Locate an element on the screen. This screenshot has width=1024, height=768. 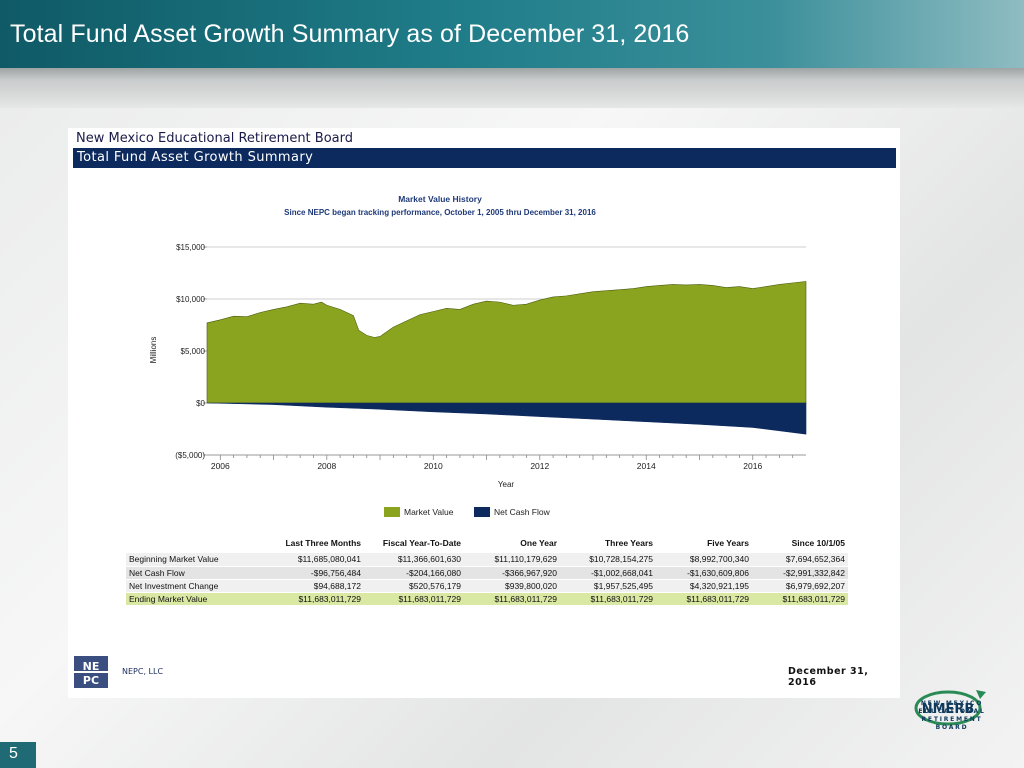
chart-legend: Market Value Net Cash Flow is located at coordinates (467, 512).